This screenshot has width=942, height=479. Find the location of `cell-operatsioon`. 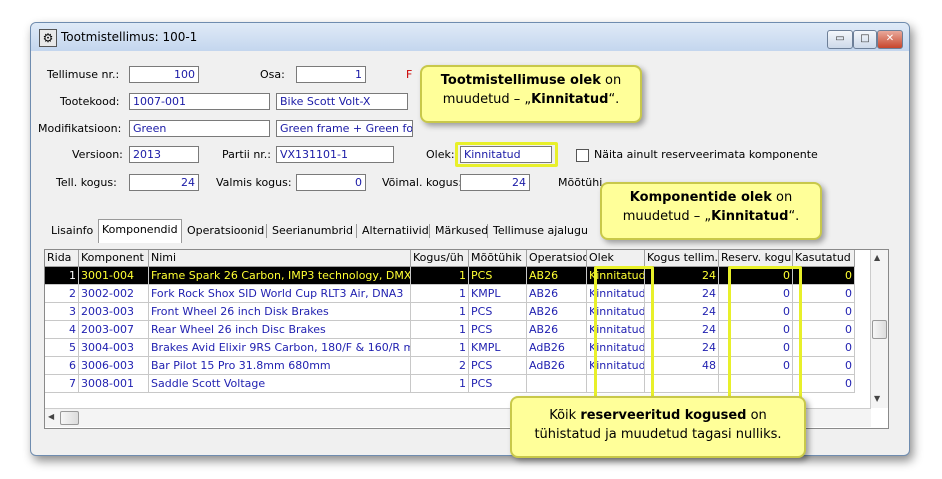

cell-operatsioon is located at coordinates (557, 384).